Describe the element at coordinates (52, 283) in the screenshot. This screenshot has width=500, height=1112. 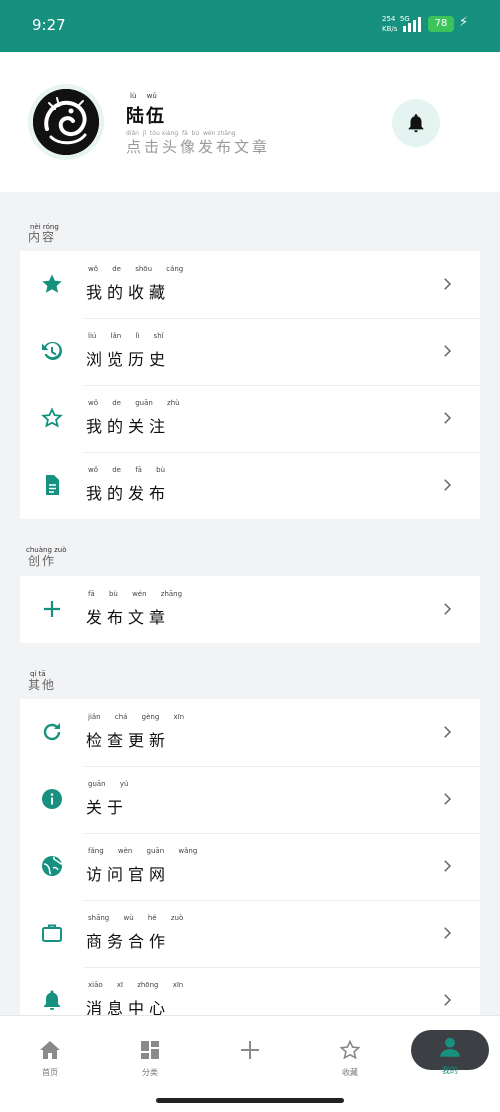
I see `star-filled-icon` at that location.